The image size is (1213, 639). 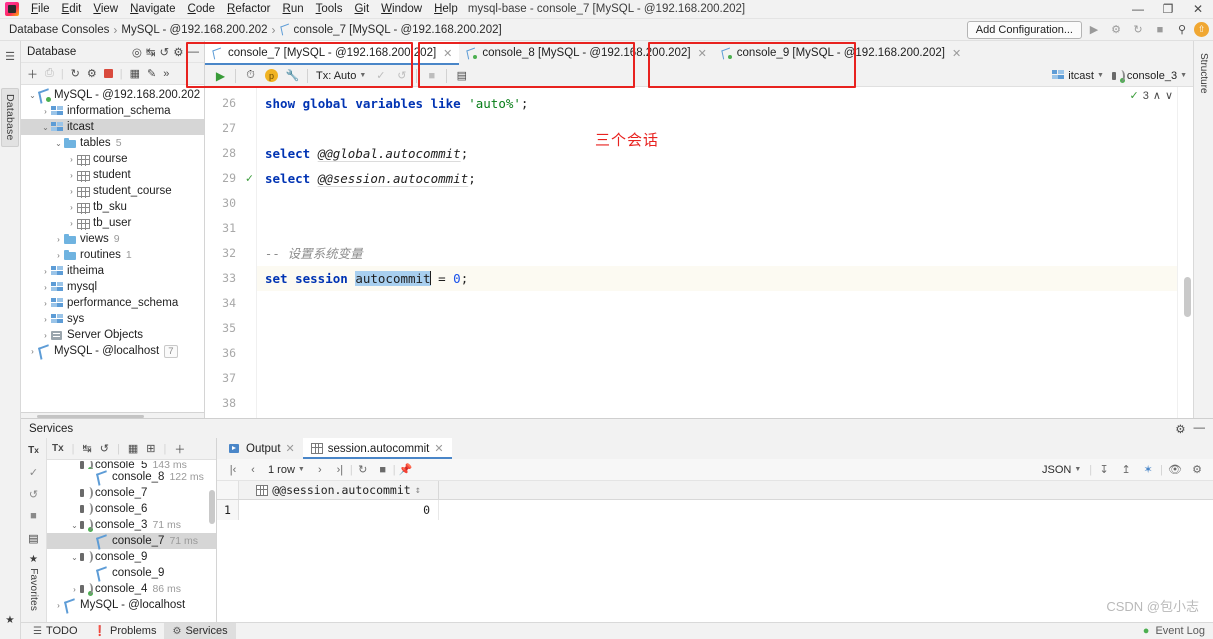 I want to click on sync-icon: ⚙, so click(x=92, y=73).